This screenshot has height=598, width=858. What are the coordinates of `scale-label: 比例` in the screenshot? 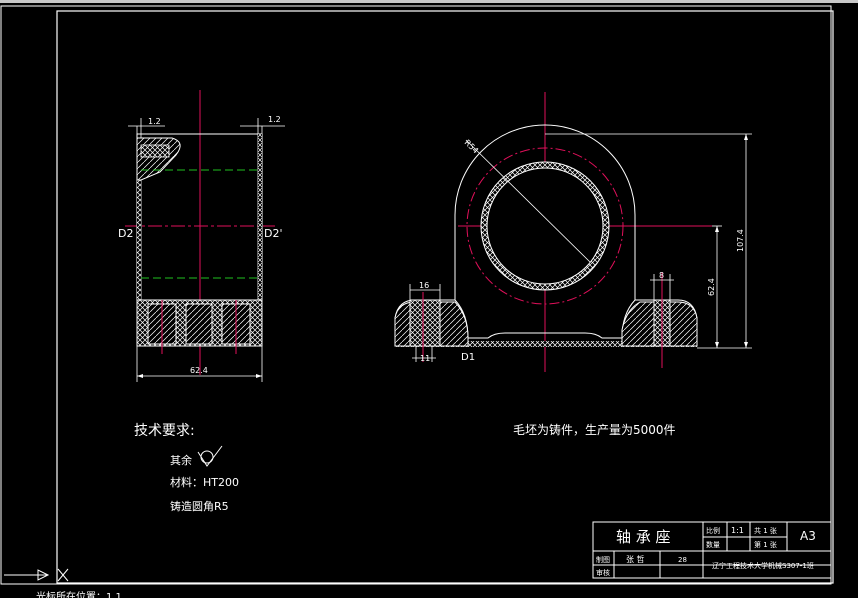 It's located at (713, 530).